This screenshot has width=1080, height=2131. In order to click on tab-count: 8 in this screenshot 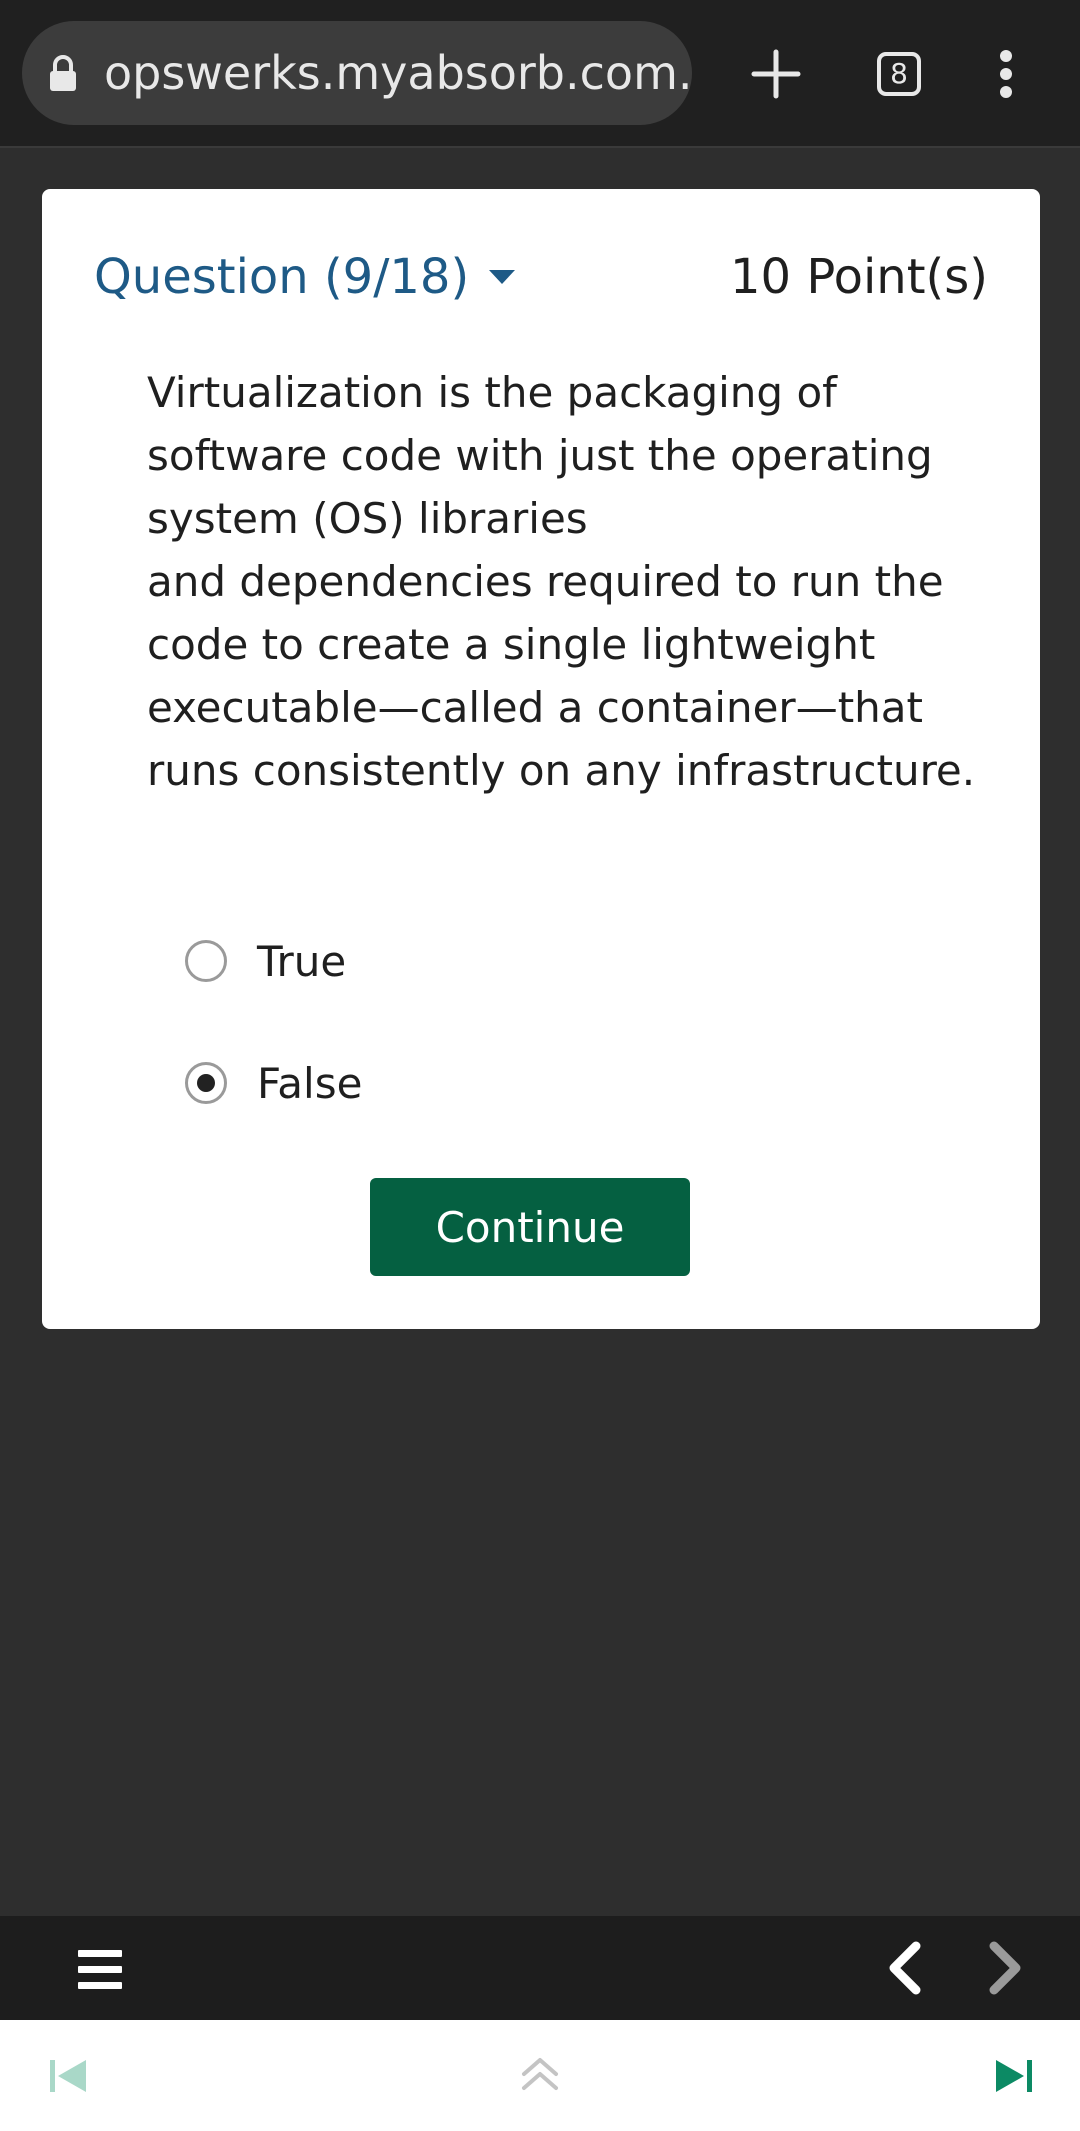, I will do `click(899, 74)`.